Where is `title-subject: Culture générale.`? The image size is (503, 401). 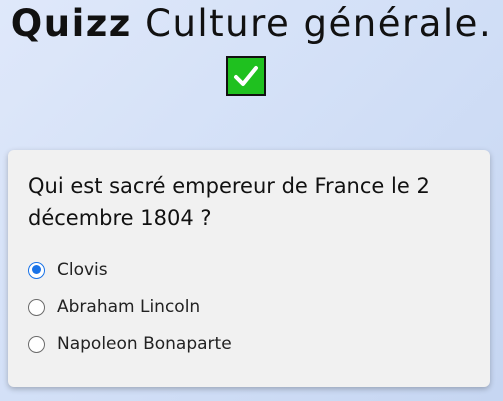 title-subject: Culture générale. is located at coordinates (312, 23).